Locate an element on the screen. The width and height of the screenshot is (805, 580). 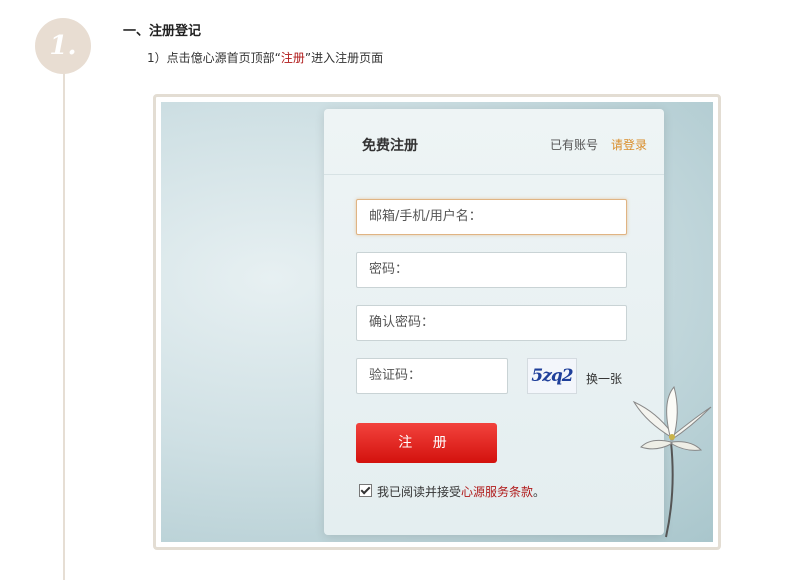
instruction-prefix: 1）点击億心源首页顶部“ is located at coordinates (214, 58).